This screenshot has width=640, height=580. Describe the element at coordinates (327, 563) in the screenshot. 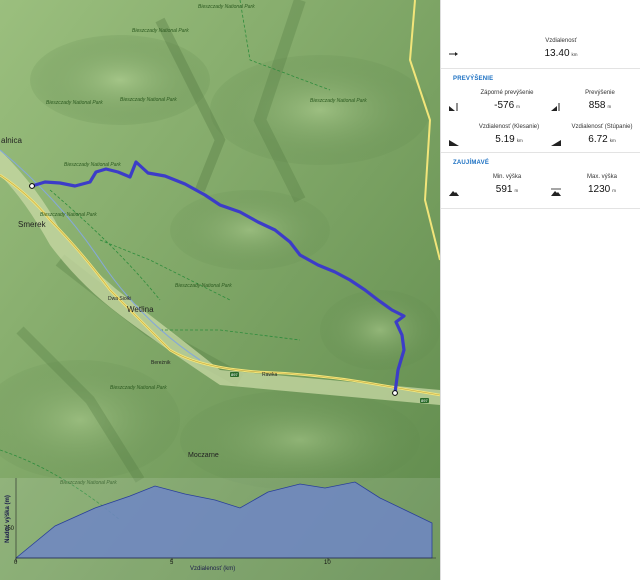

I see `x-axis-tick-label: 10` at that location.